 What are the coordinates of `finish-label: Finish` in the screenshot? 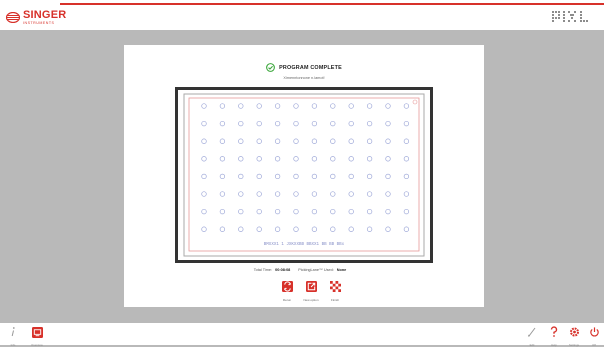 It's located at (334, 300).